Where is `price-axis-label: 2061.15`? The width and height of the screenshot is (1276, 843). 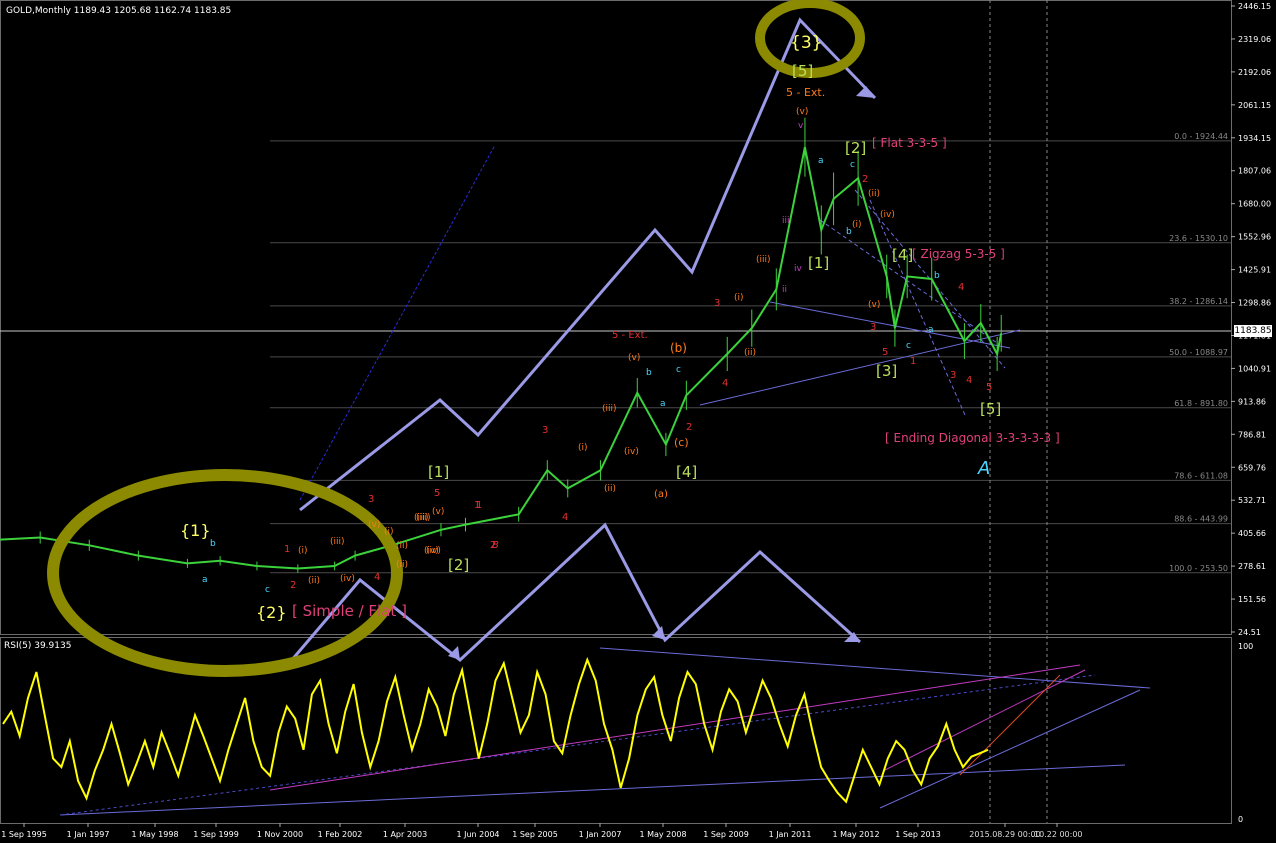
price-axis-label: 2061.15 is located at coordinates (1254, 105).